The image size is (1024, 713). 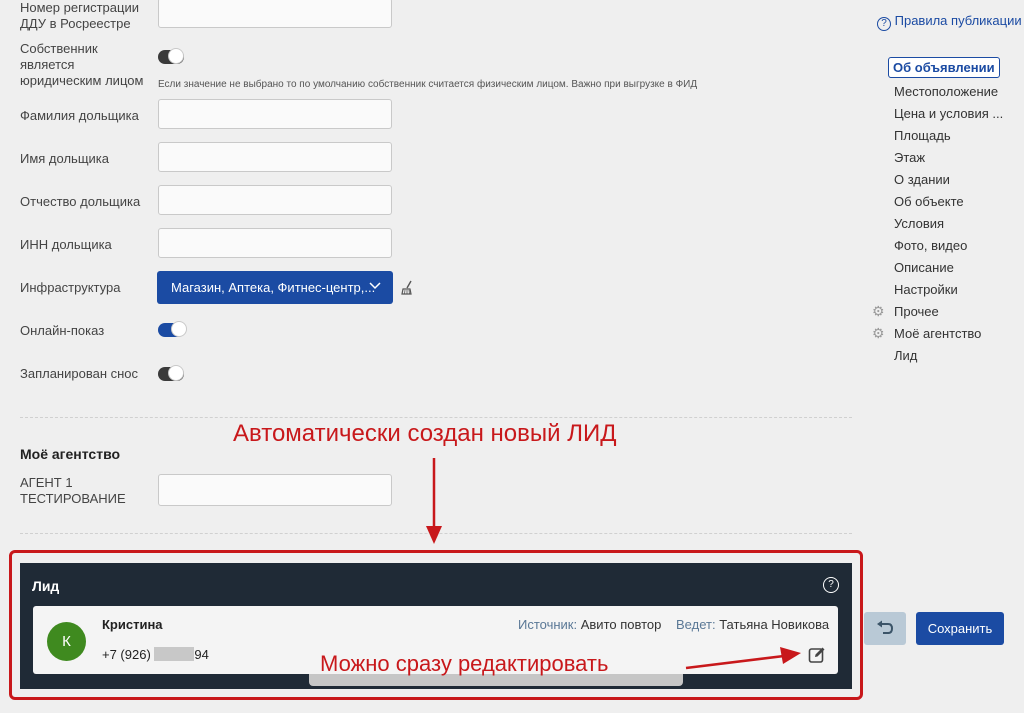 What do you see at coordinates (774, 624) in the screenshot?
I see `lead-manager-value: Татьяна Новикова` at bounding box center [774, 624].